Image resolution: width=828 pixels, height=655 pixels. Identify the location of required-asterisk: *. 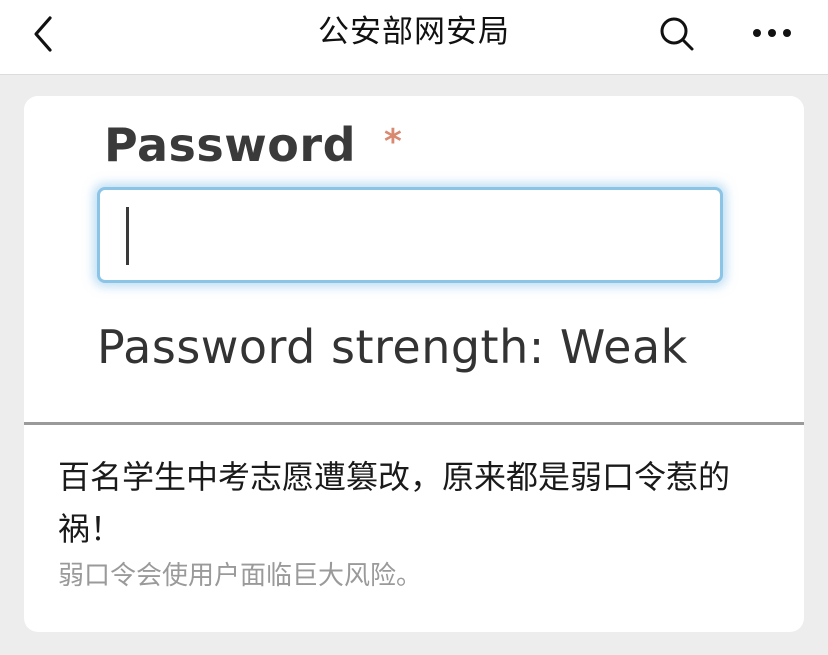
(393, 142).